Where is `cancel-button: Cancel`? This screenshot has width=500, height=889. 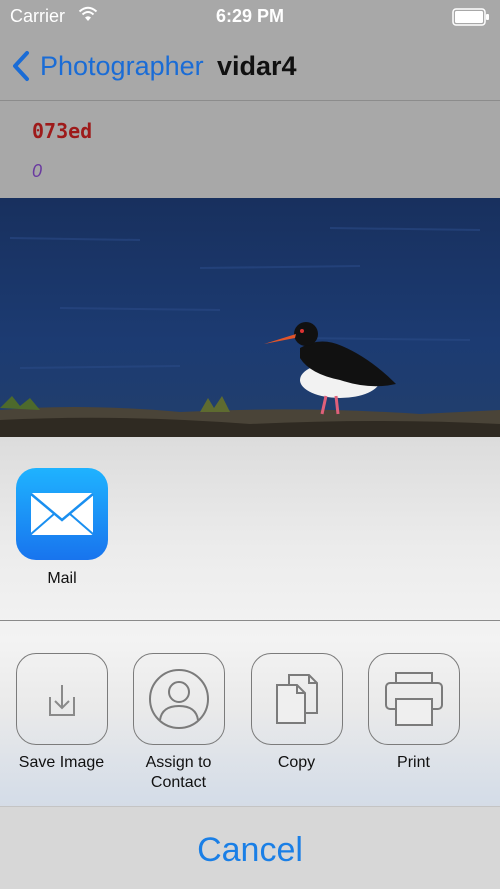
cancel-button: Cancel is located at coordinates (250, 847).